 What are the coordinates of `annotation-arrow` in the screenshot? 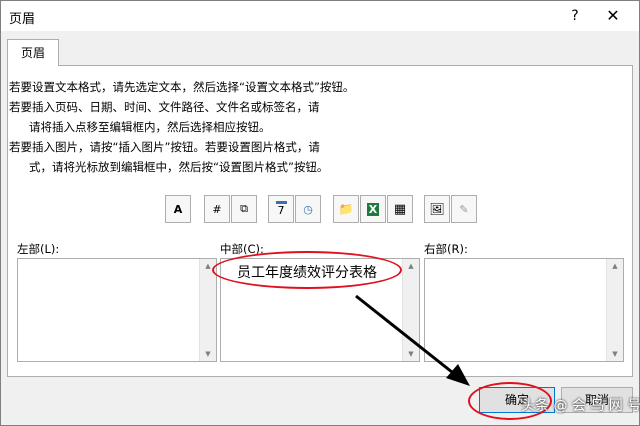 It's located at (412, 340).